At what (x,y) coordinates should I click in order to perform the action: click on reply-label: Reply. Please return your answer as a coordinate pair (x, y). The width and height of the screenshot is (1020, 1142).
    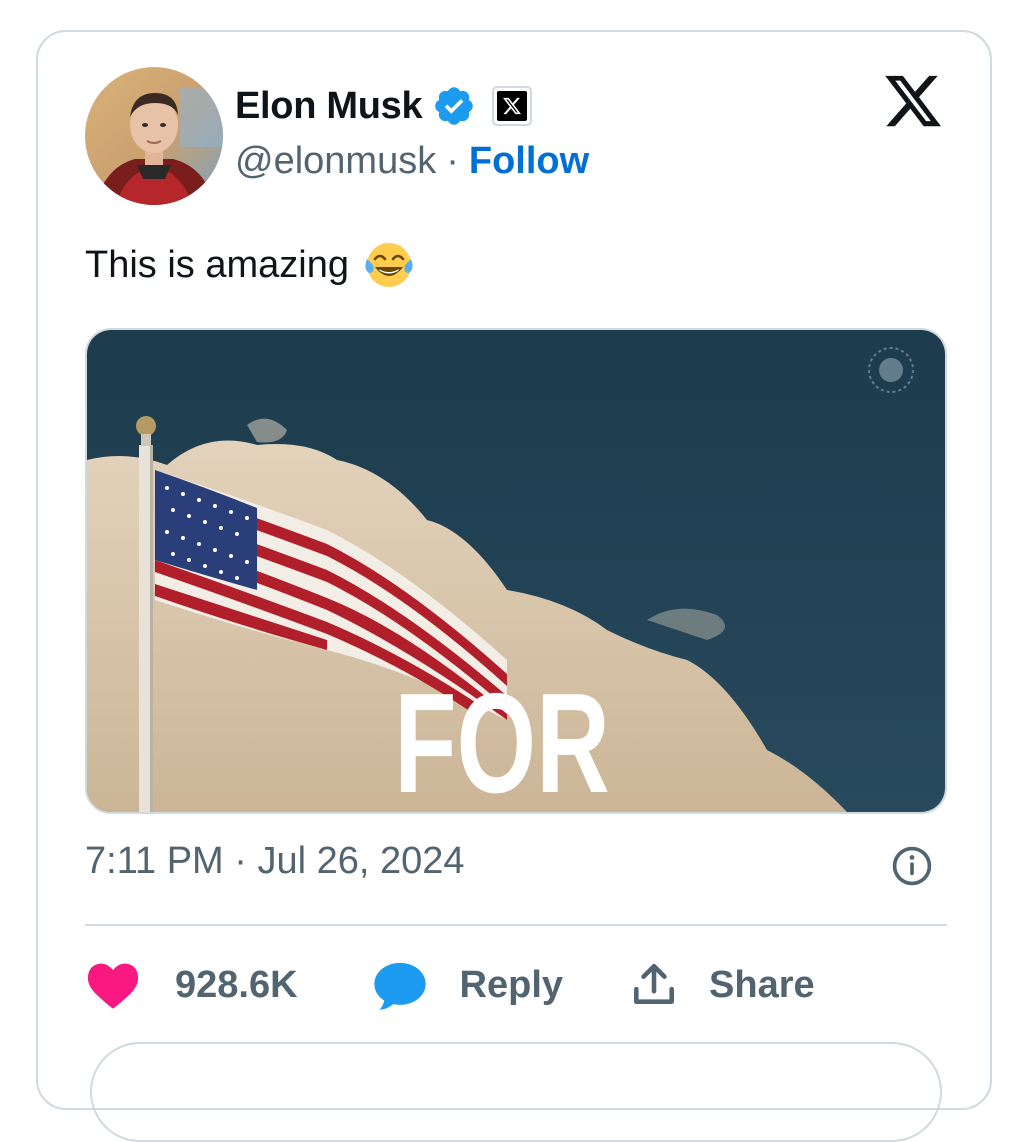
    Looking at the image, I should click on (511, 984).